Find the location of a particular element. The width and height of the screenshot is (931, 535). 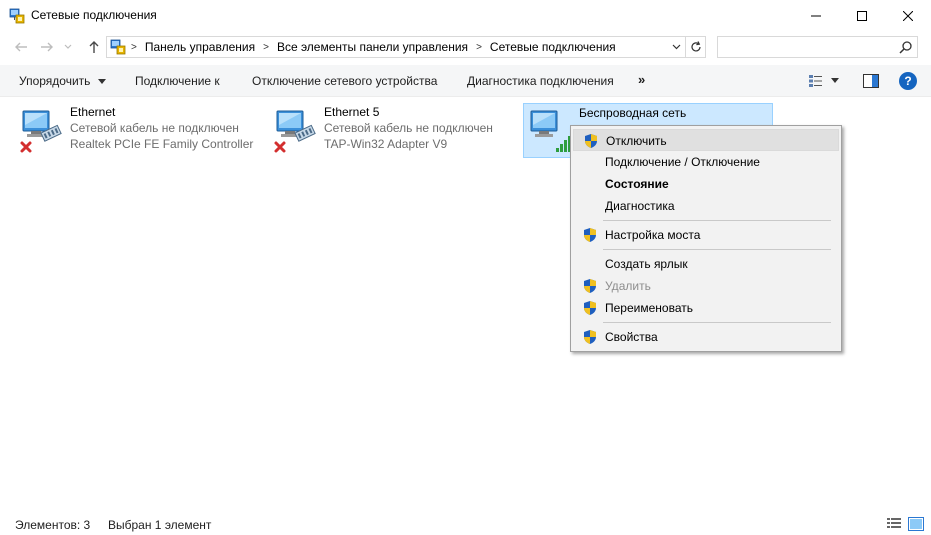

menu-item-label: Удалить is located at coordinates (628, 286).